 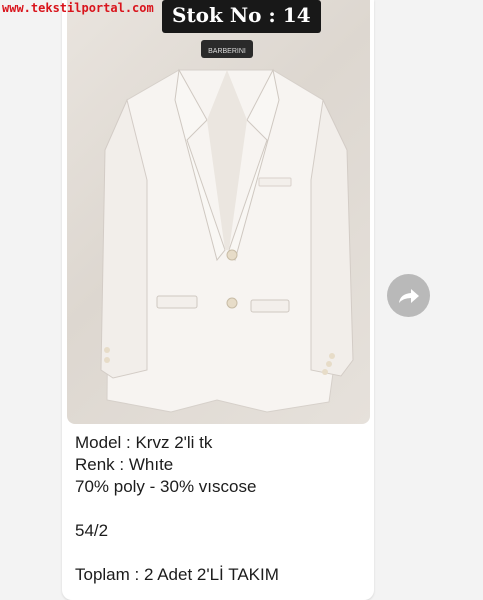 What do you see at coordinates (227, 51) in the screenshot?
I see `hanger-brand: BARBERINI` at bounding box center [227, 51].